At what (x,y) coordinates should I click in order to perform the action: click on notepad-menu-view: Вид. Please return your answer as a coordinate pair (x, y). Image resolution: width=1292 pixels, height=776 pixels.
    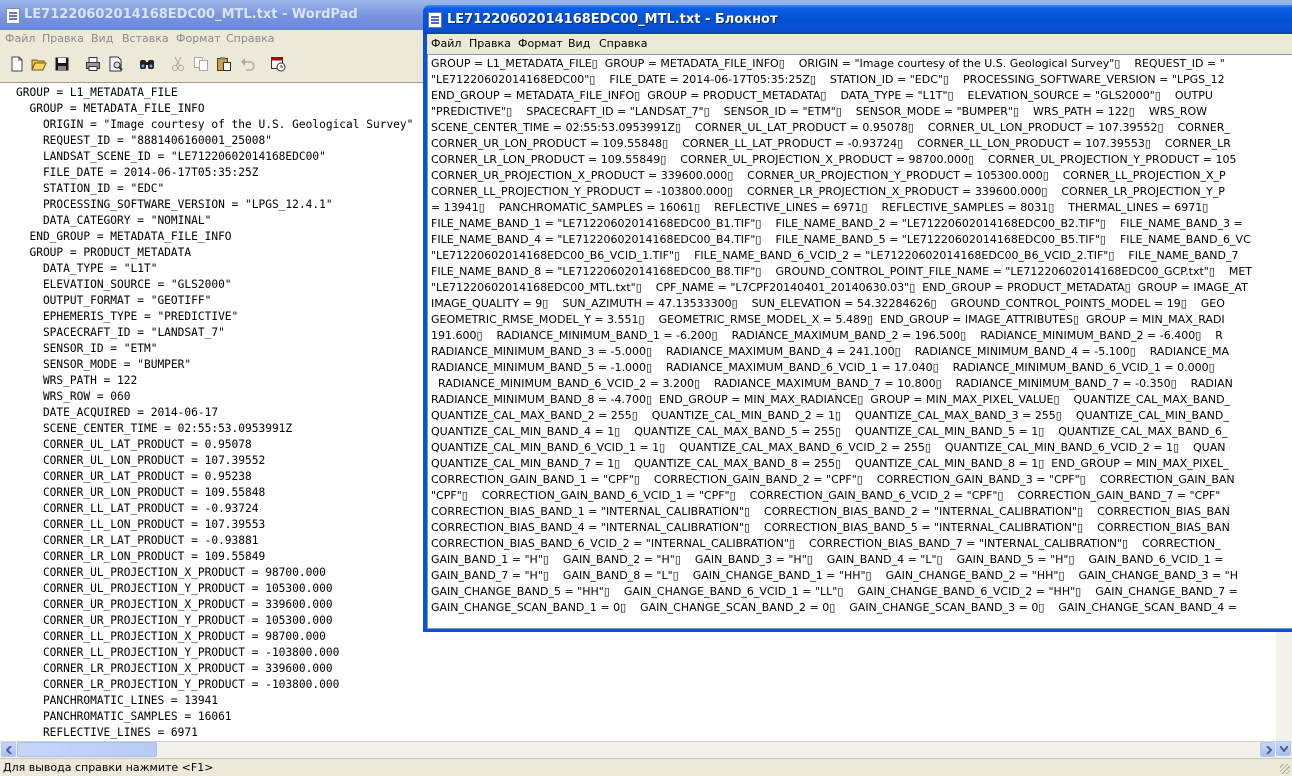
    Looking at the image, I should click on (579, 43).